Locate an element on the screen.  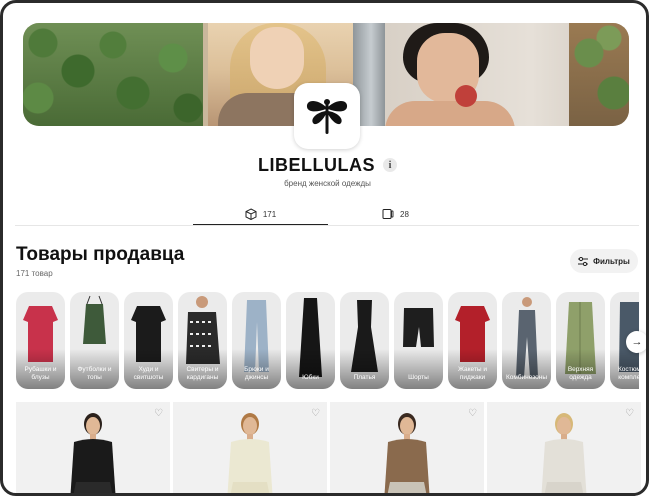
category-label: Комбинезоны is located at coordinates (526, 377).